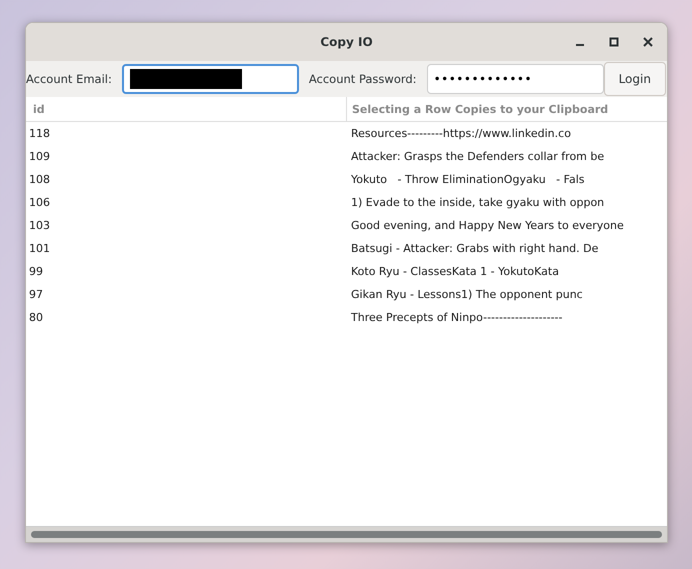  Describe the element at coordinates (39, 133) in the screenshot. I see `table-cell-text: 118` at that location.